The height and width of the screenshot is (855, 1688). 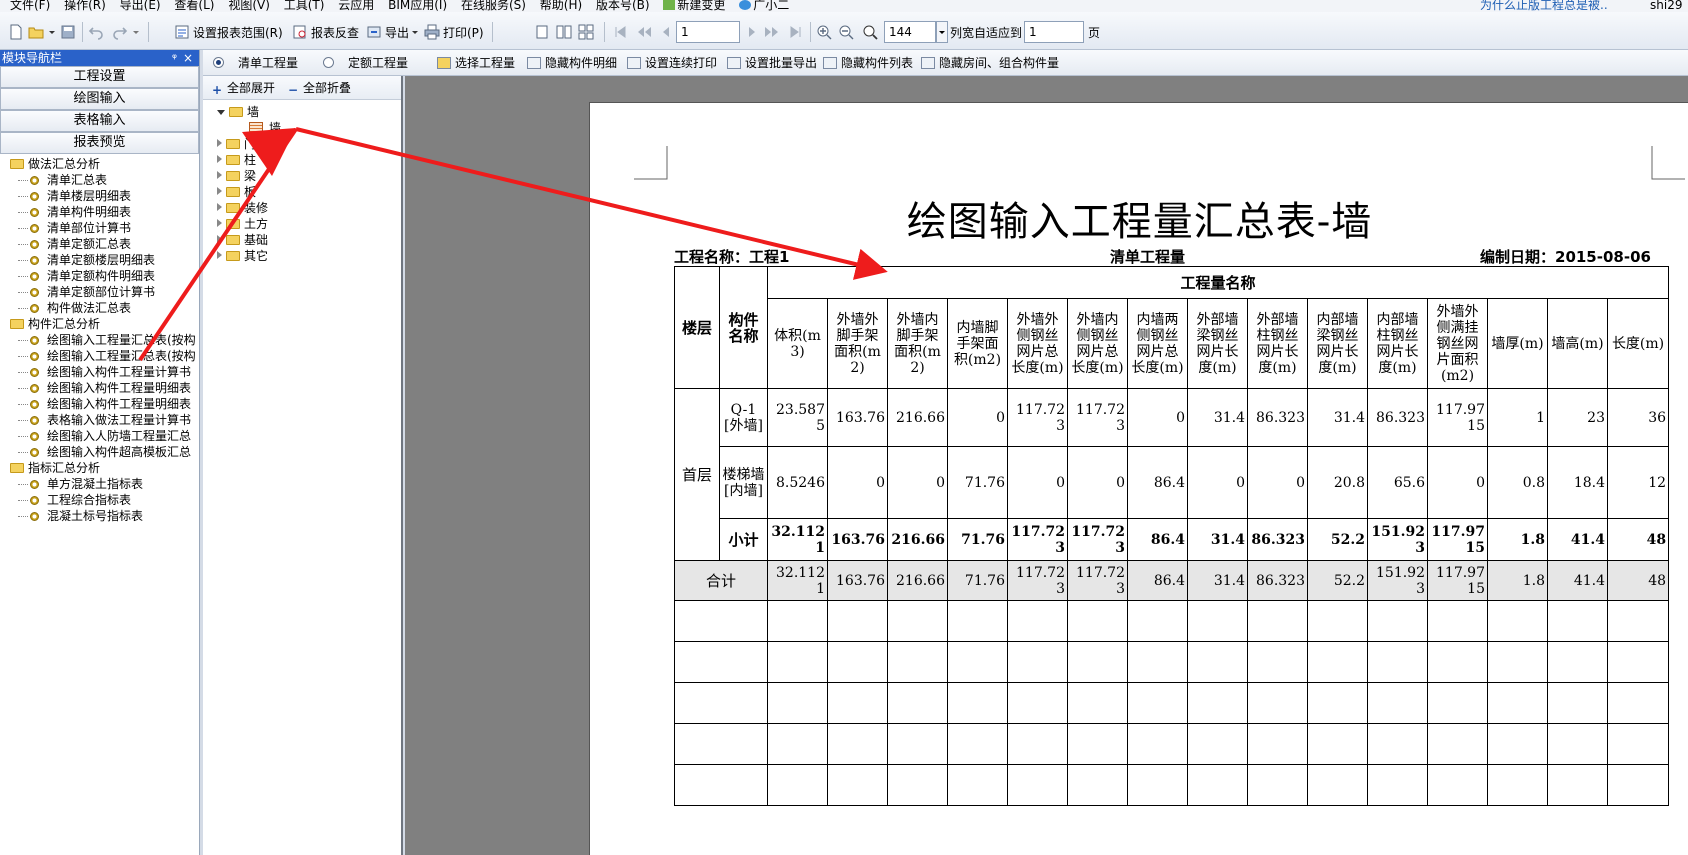 I want to click on two-page-view-button, so click(x=565, y=32).